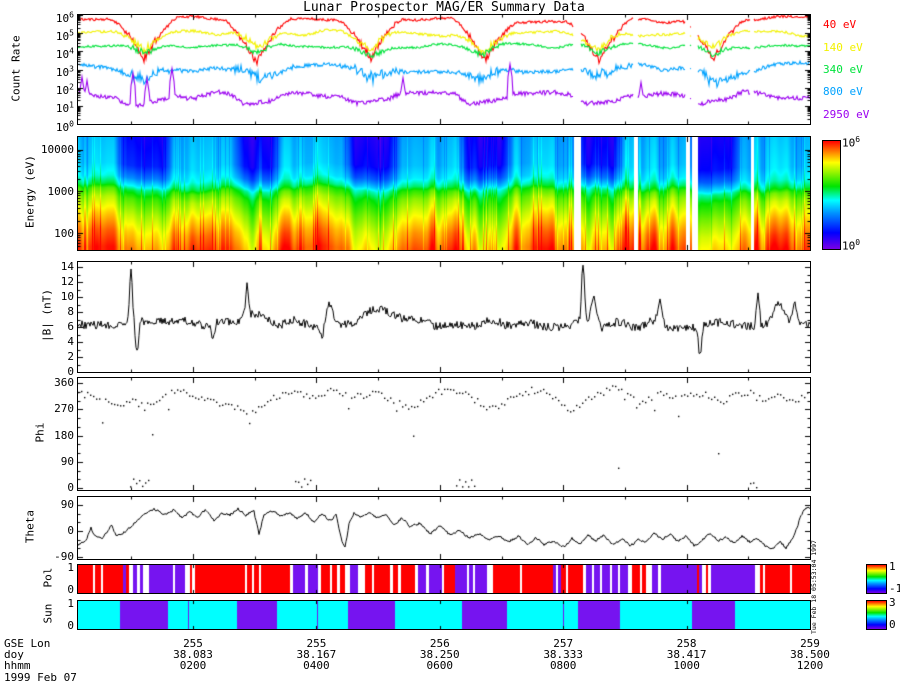 The image size is (900, 700). I want to click on phi-ytick-label: 270, so click(64, 409).